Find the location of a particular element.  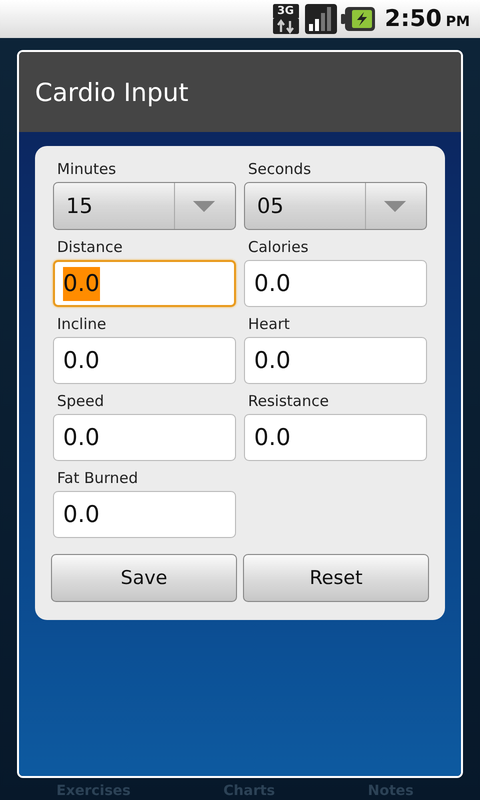

clock-period: PM is located at coordinates (458, 22).